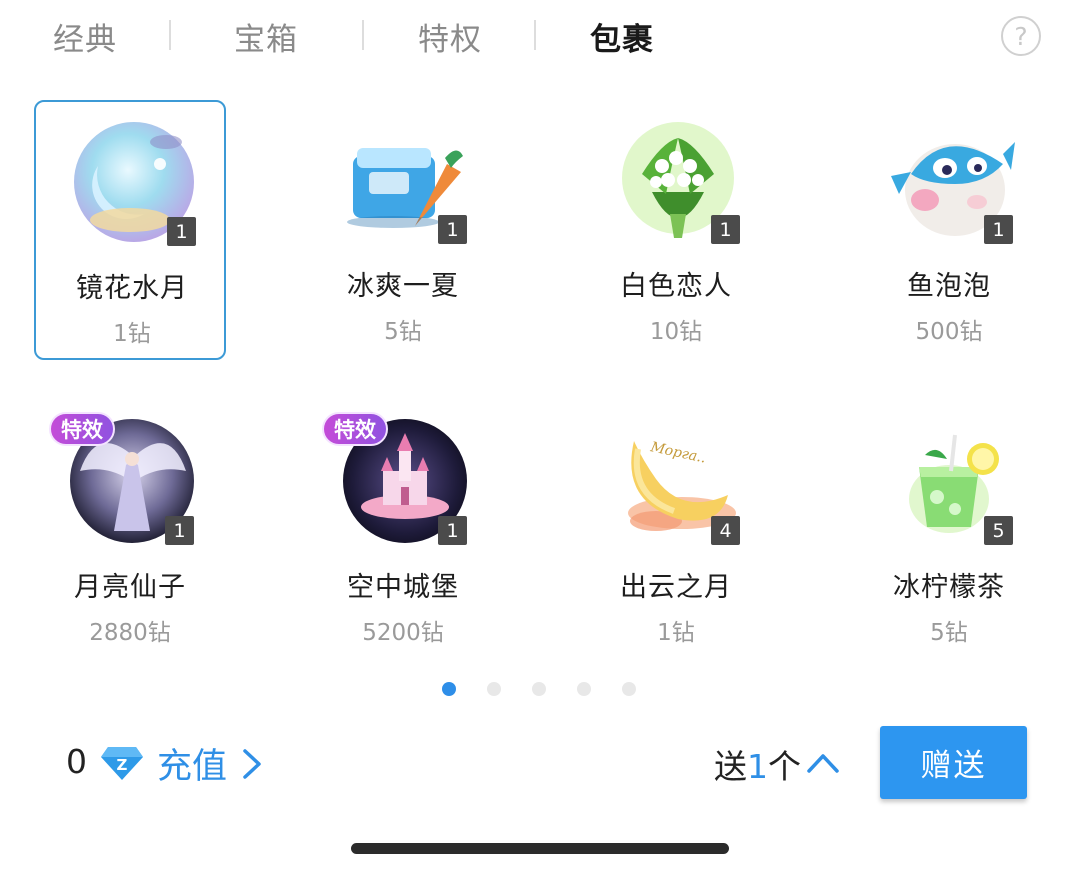 The image size is (1080, 871). What do you see at coordinates (85, 36) in the screenshot?
I see `tab-classic: 经典` at bounding box center [85, 36].